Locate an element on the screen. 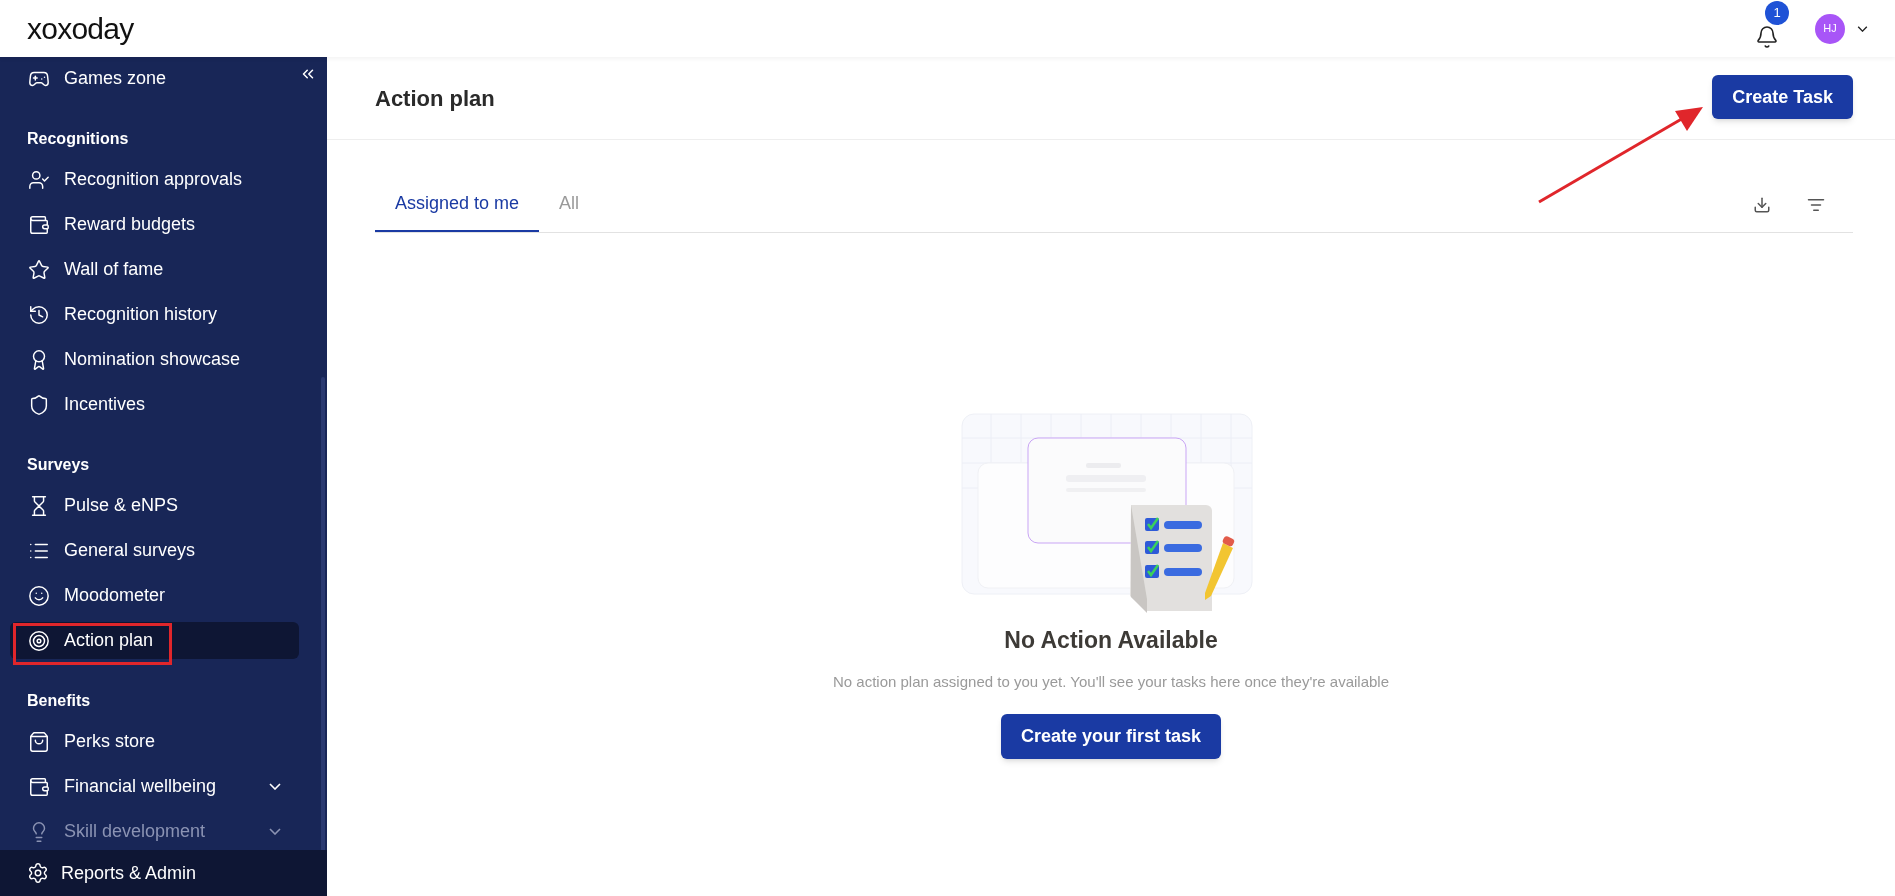 This screenshot has width=1895, height=896. sidebar-item: Games zone is located at coordinates (154, 78).